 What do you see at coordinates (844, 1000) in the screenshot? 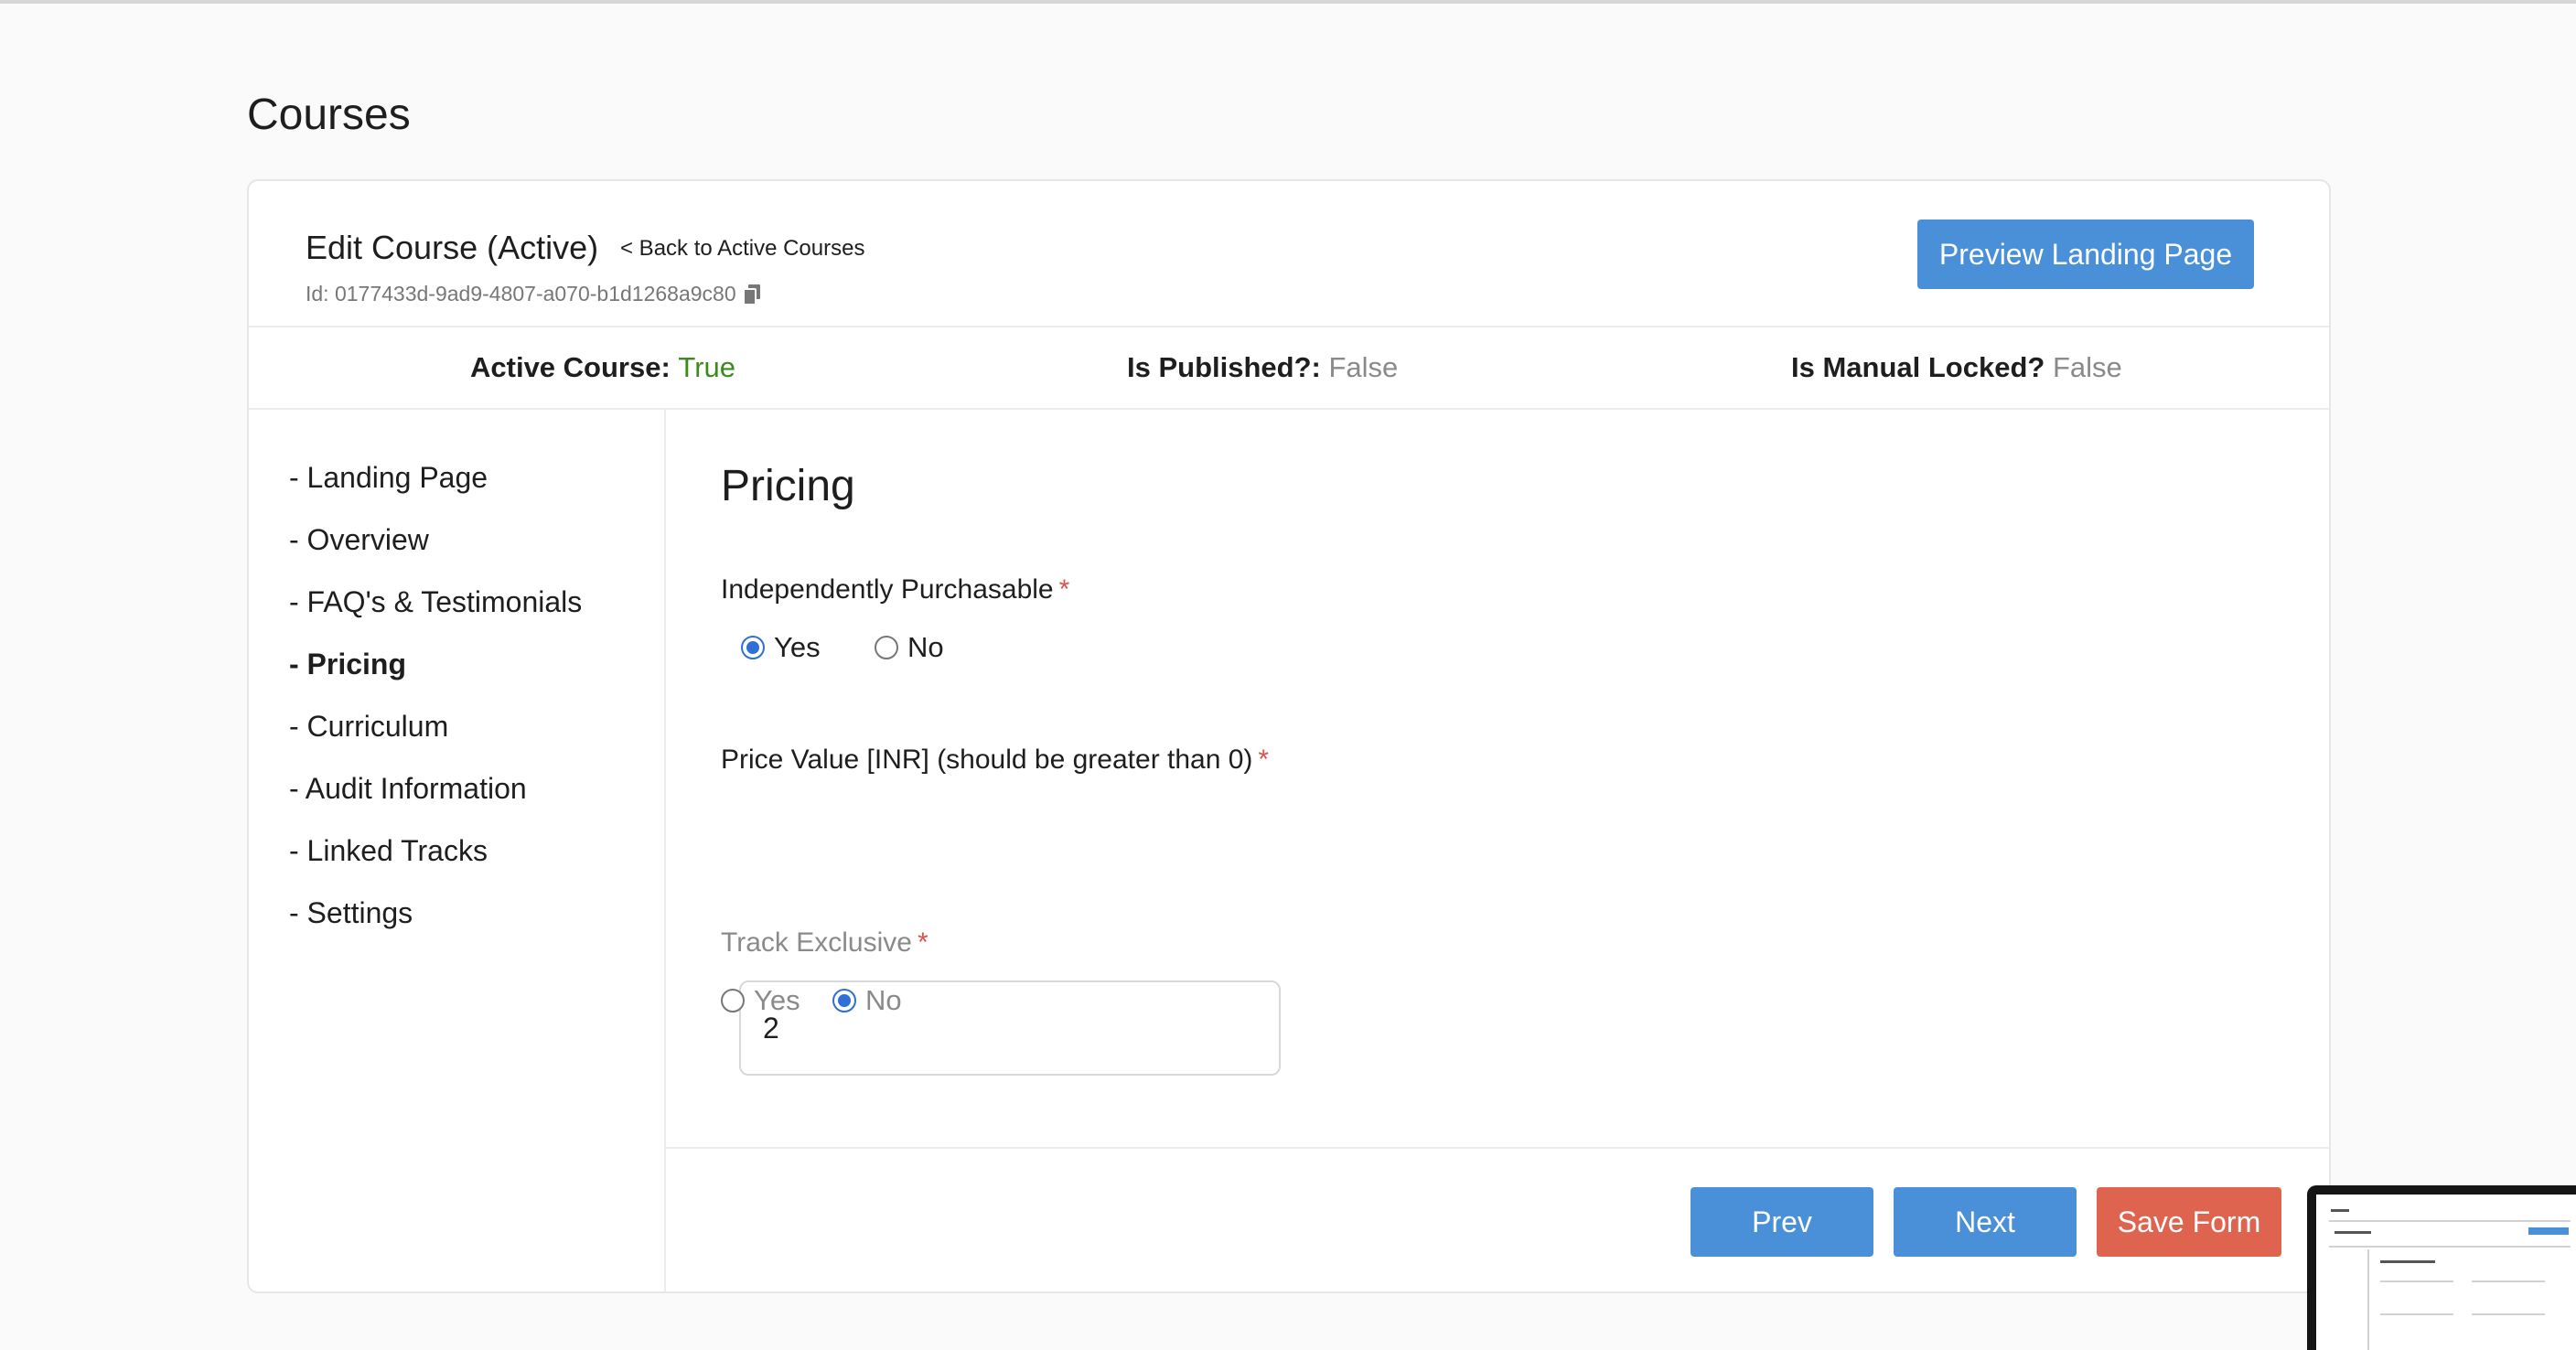
I see `track-exclusive-no-radio` at bounding box center [844, 1000].